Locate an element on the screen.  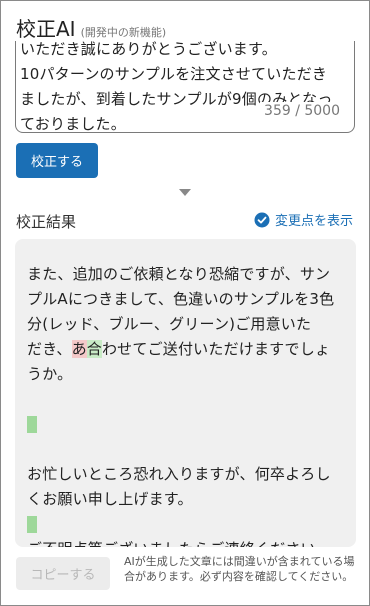
deleted-text-highlight: あ is located at coordinates (79, 349).